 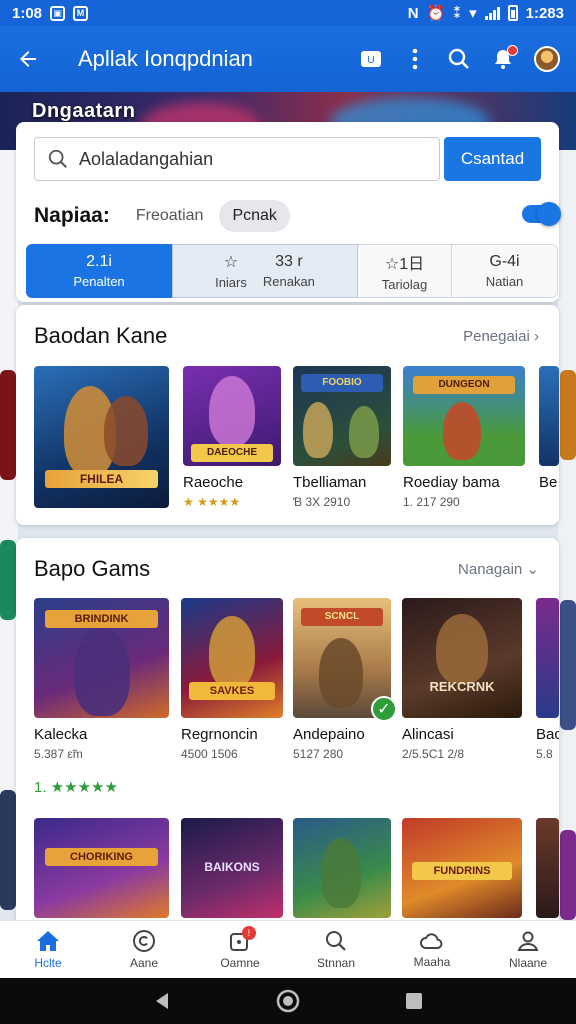 What do you see at coordinates (451, 482) in the screenshot?
I see `game-name: Roediay bama` at bounding box center [451, 482].